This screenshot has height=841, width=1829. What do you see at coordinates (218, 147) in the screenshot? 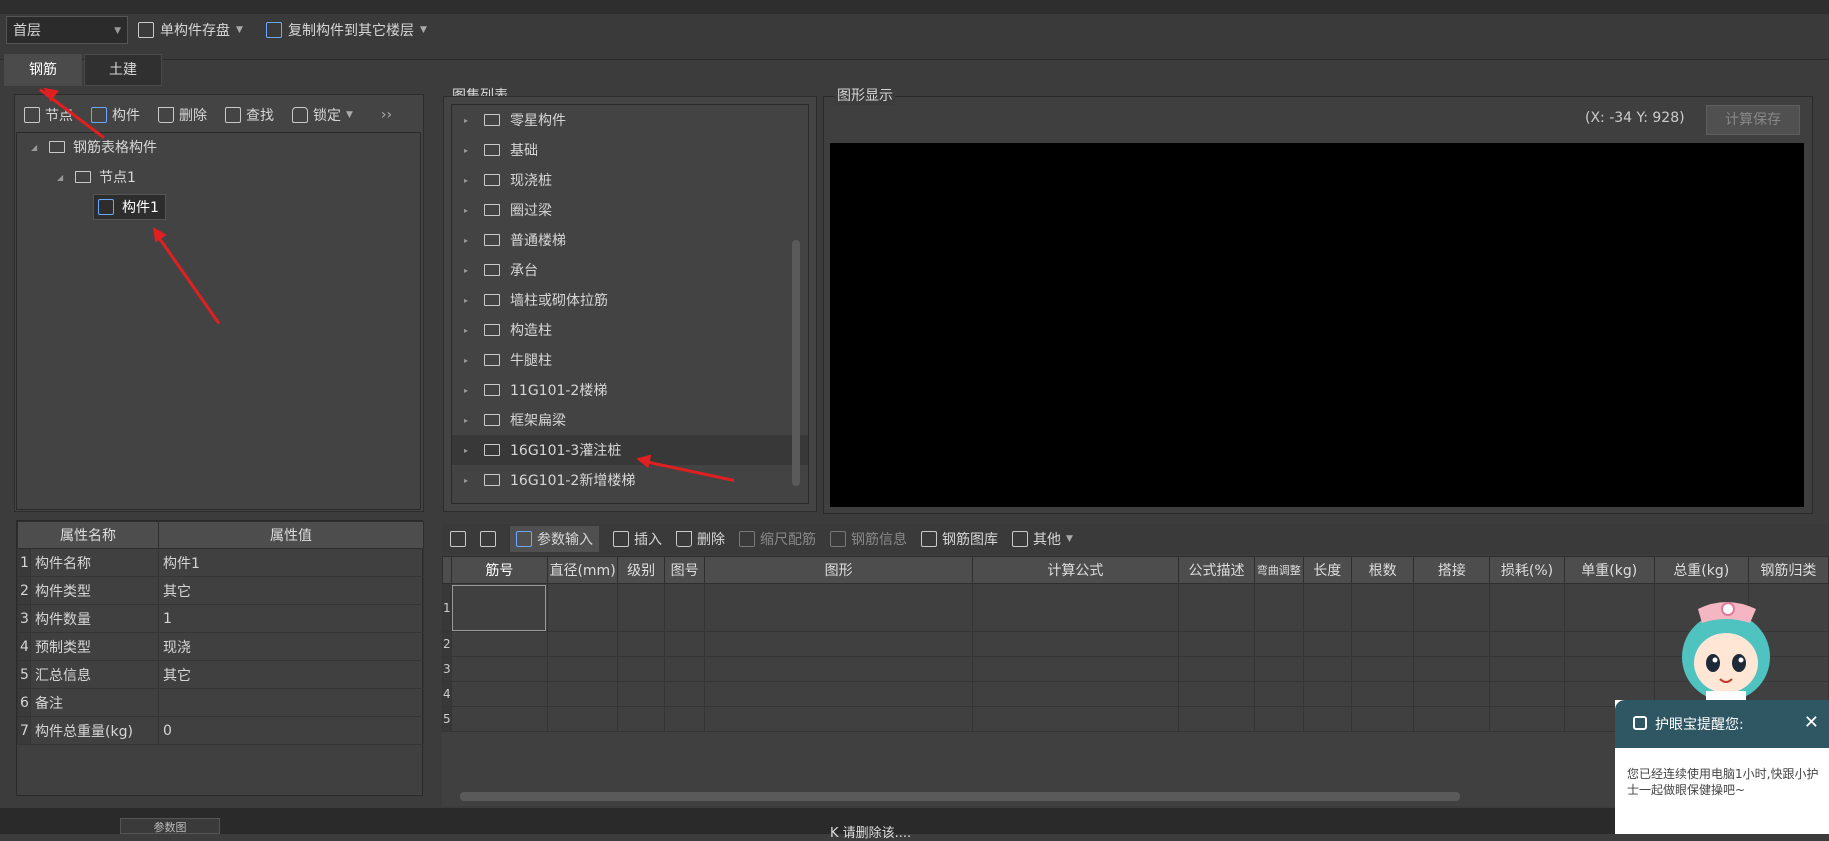
I see `tree-item-root: ◢ 钢筋表格构件` at bounding box center [218, 147].